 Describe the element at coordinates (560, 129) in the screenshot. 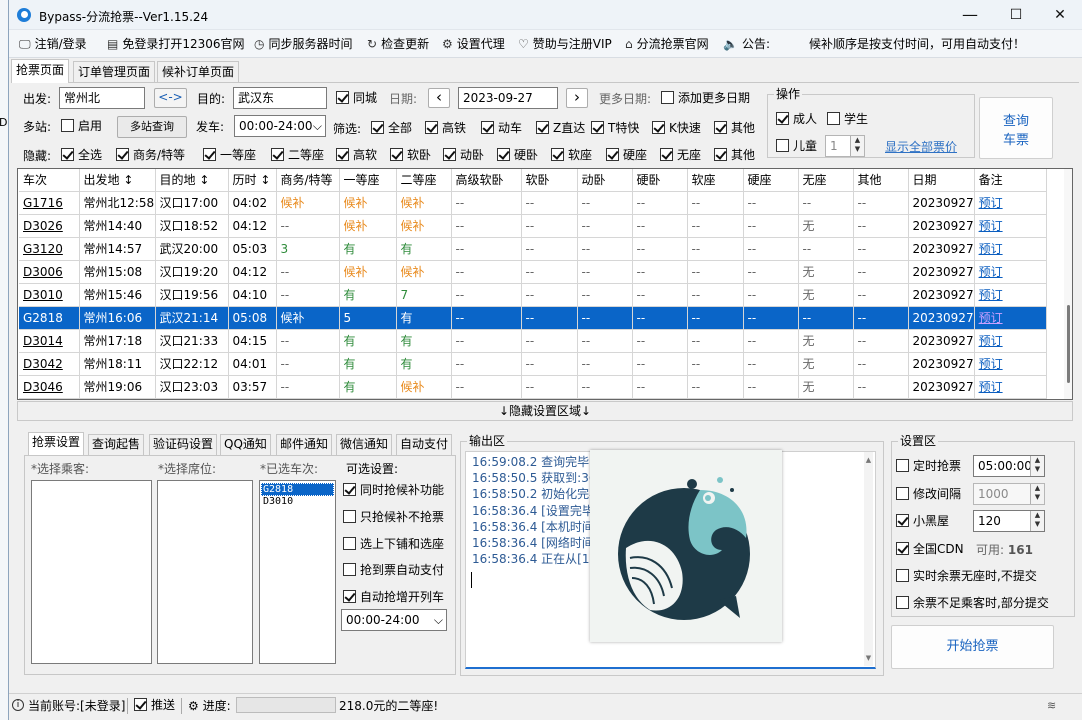

I see `filter-z-checkbox: Z直达` at that location.